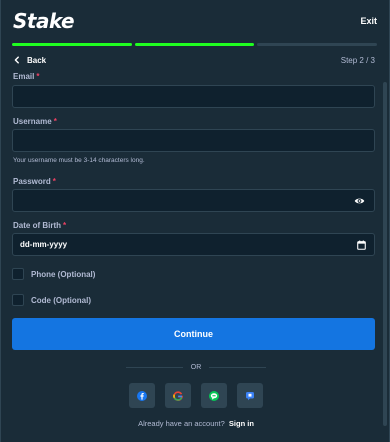 Image resolution: width=390 pixels, height=442 pixels. Describe the element at coordinates (238, 367) in the screenshot. I see `divider-line-right` at that location.